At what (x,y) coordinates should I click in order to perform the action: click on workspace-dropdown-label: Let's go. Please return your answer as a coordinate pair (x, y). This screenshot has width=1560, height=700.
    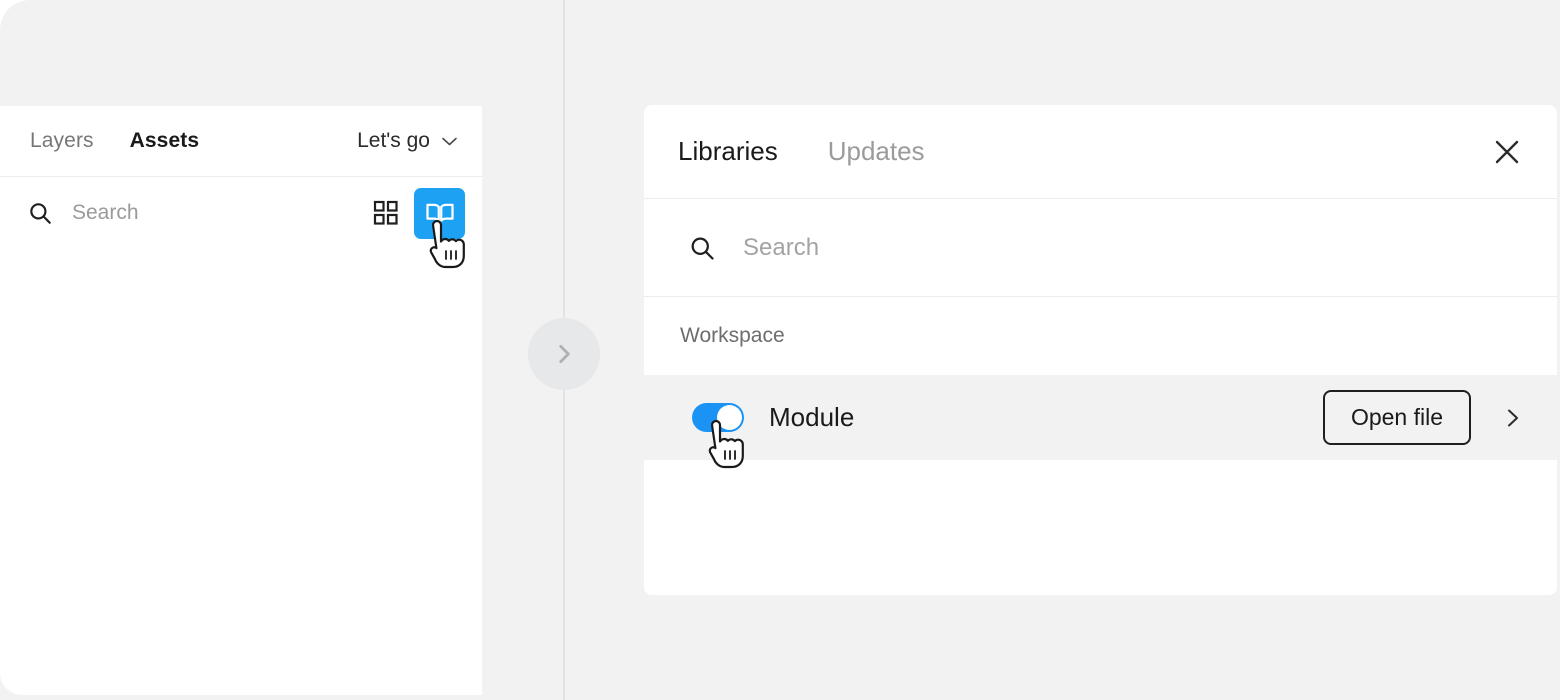
    Looking at the image, I should click on (393, 140).